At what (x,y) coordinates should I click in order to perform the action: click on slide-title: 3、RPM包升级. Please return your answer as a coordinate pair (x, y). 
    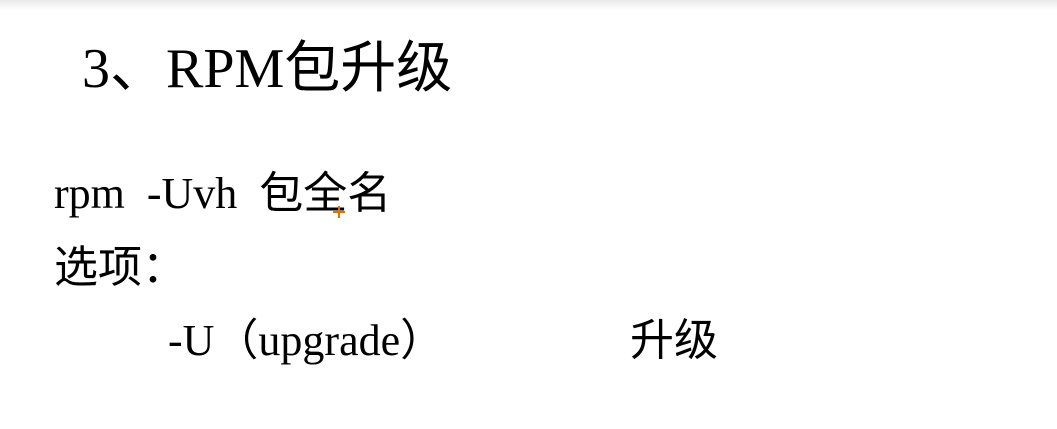
    Looking at the image, I should click on (267, 69).